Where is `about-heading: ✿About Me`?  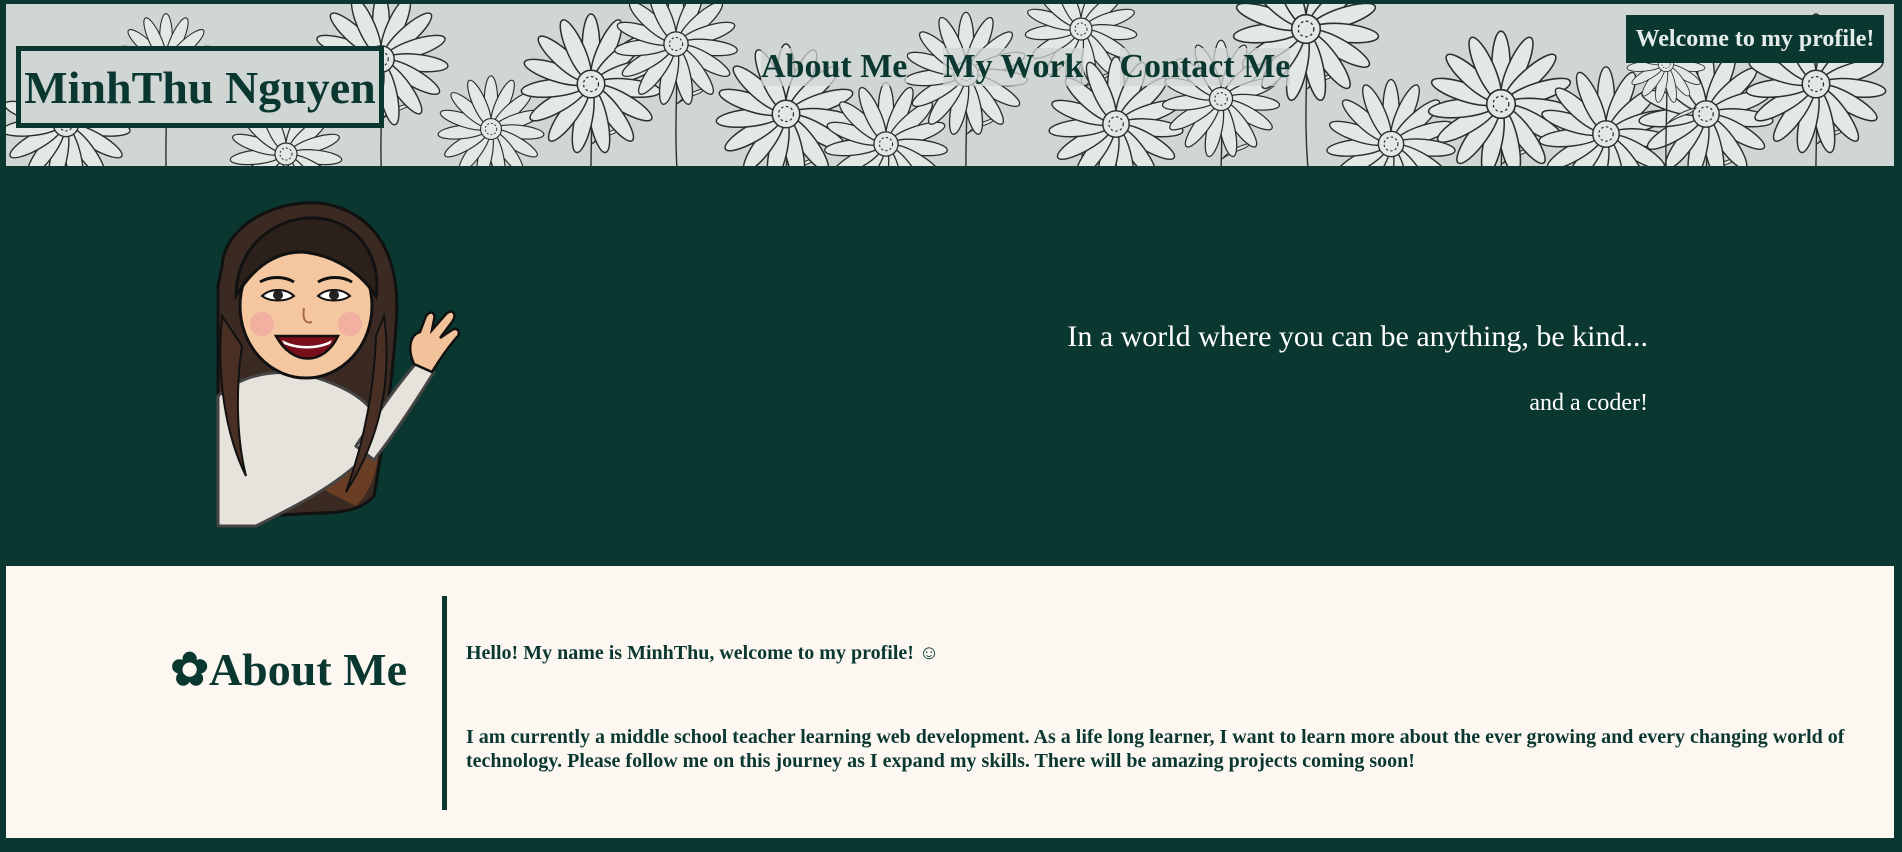
about-heading: ✿About Me is located at coordinates (288, 669).